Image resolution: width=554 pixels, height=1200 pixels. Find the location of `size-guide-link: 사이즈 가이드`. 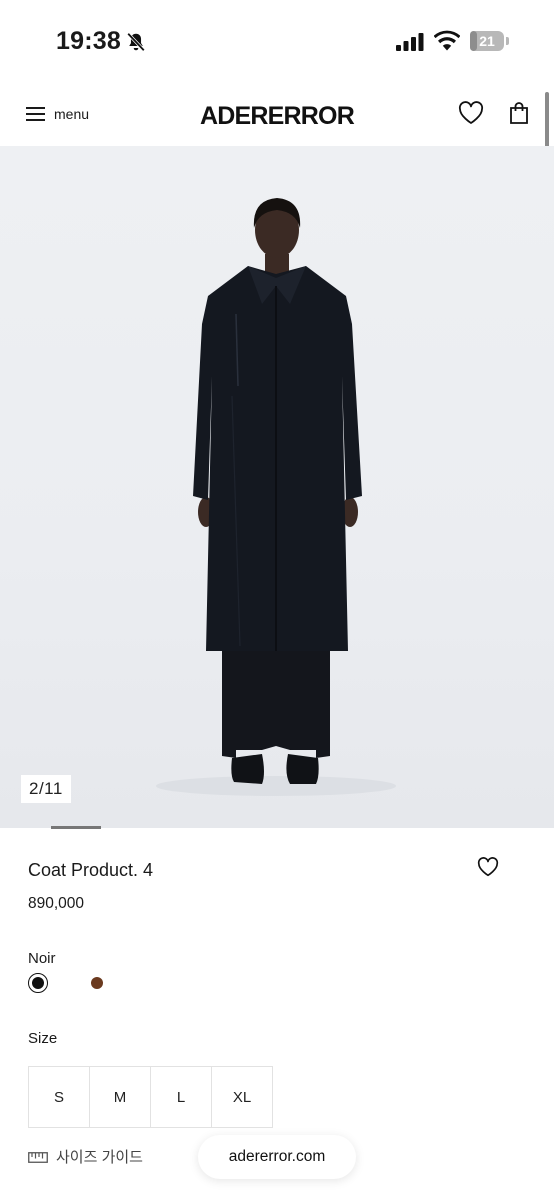

size-guide-link: 사이즈 가이드 is located at coordinates (85, 1156).